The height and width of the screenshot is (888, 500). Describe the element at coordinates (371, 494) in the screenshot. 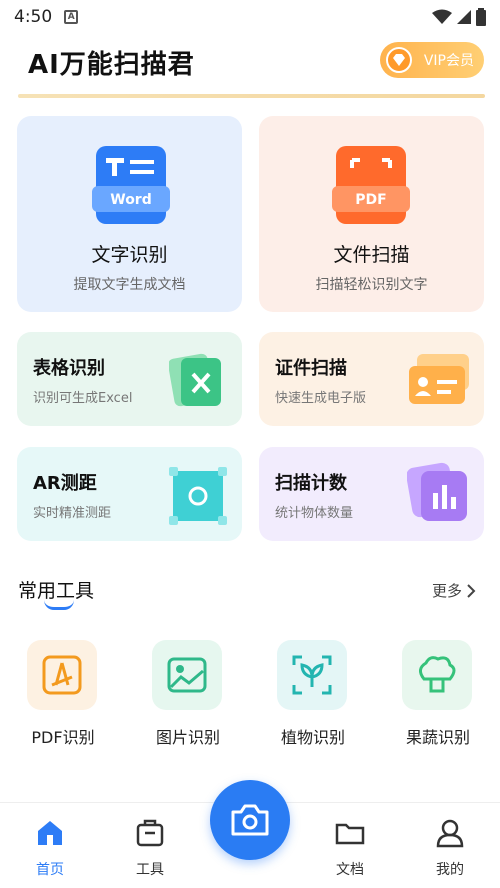

I see `card-scan-count: 扫描计数 统计物体数量` at that location.